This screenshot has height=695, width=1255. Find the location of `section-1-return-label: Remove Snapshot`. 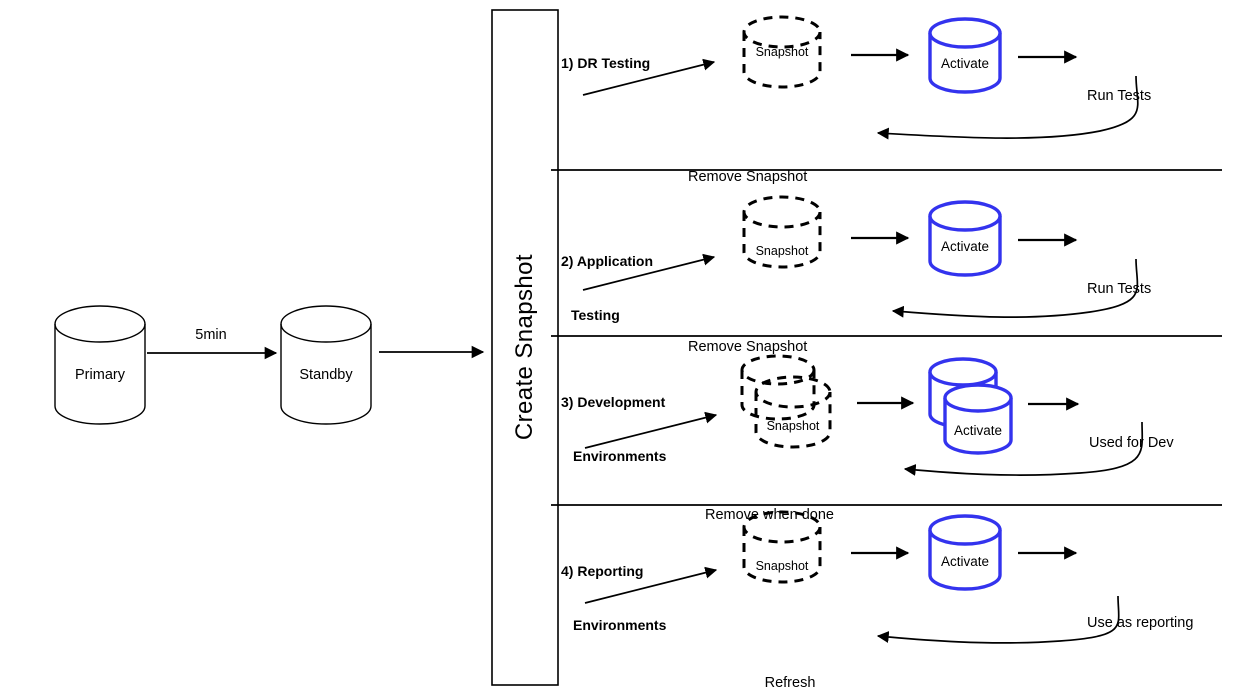

section-1-return-label: Remove Snapshot is located at coordinates (783, 177).